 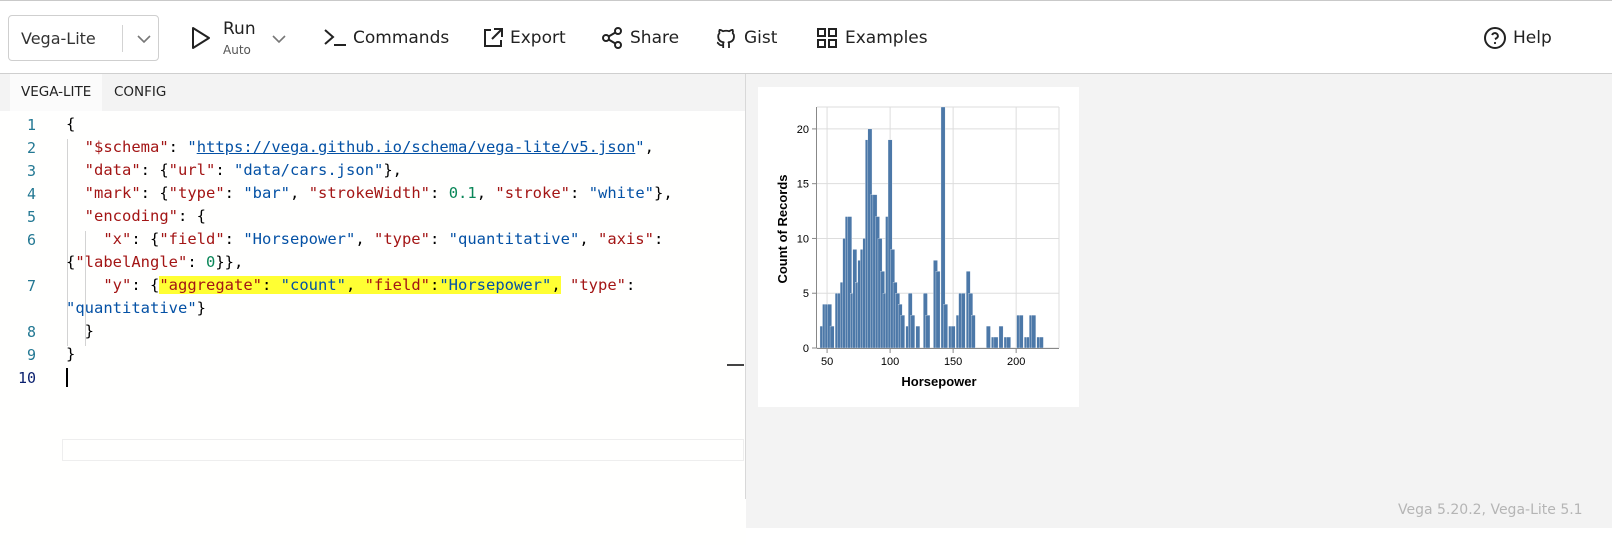 I want to click on run-mode-chevron-down-icon, so click(x=279, y=41).